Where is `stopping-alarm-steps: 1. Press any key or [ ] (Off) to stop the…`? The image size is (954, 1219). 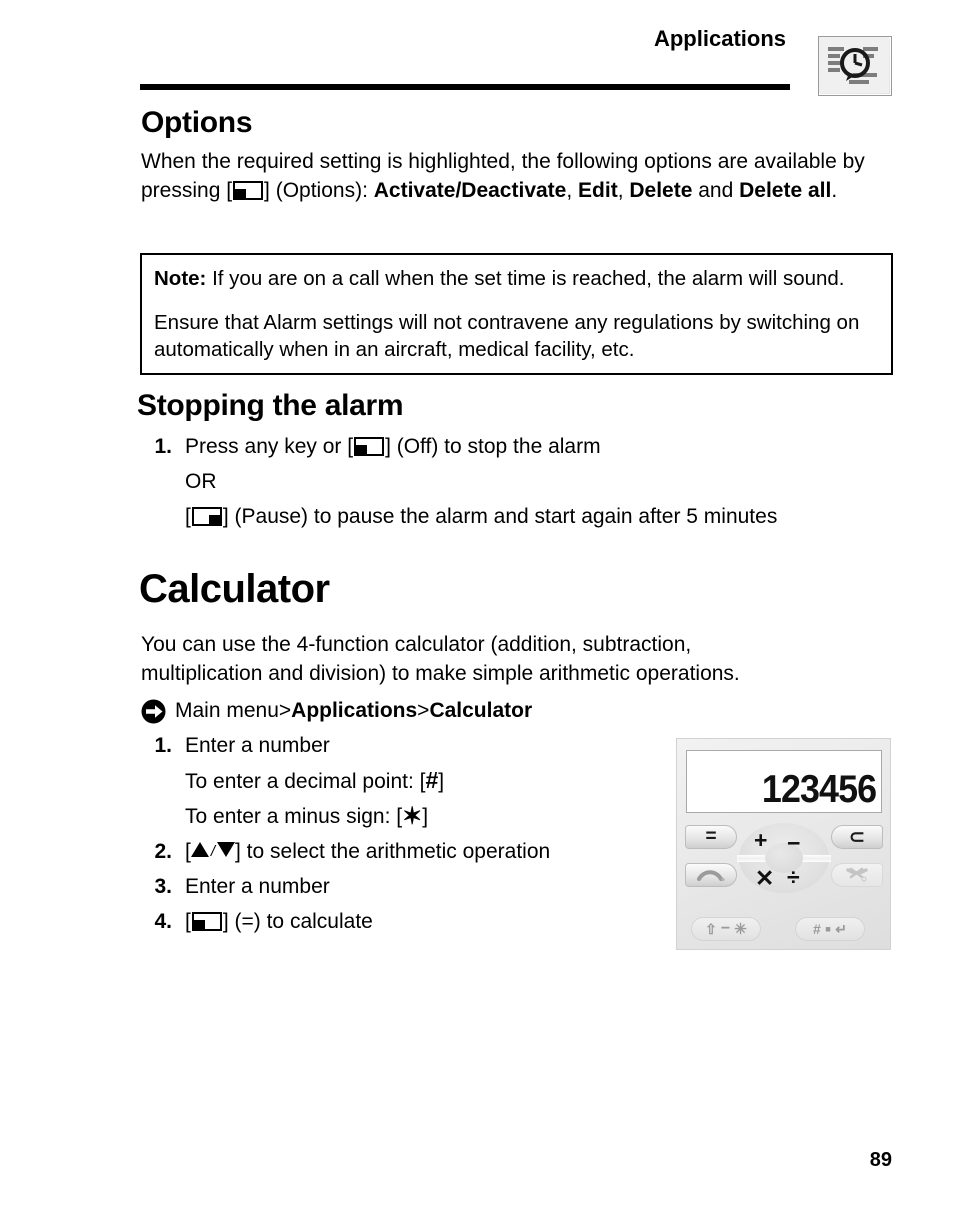
stopping-alarm-steps: 1. Press any key or [ ] (Off) to stop the… is located at coordinates (526, 481).